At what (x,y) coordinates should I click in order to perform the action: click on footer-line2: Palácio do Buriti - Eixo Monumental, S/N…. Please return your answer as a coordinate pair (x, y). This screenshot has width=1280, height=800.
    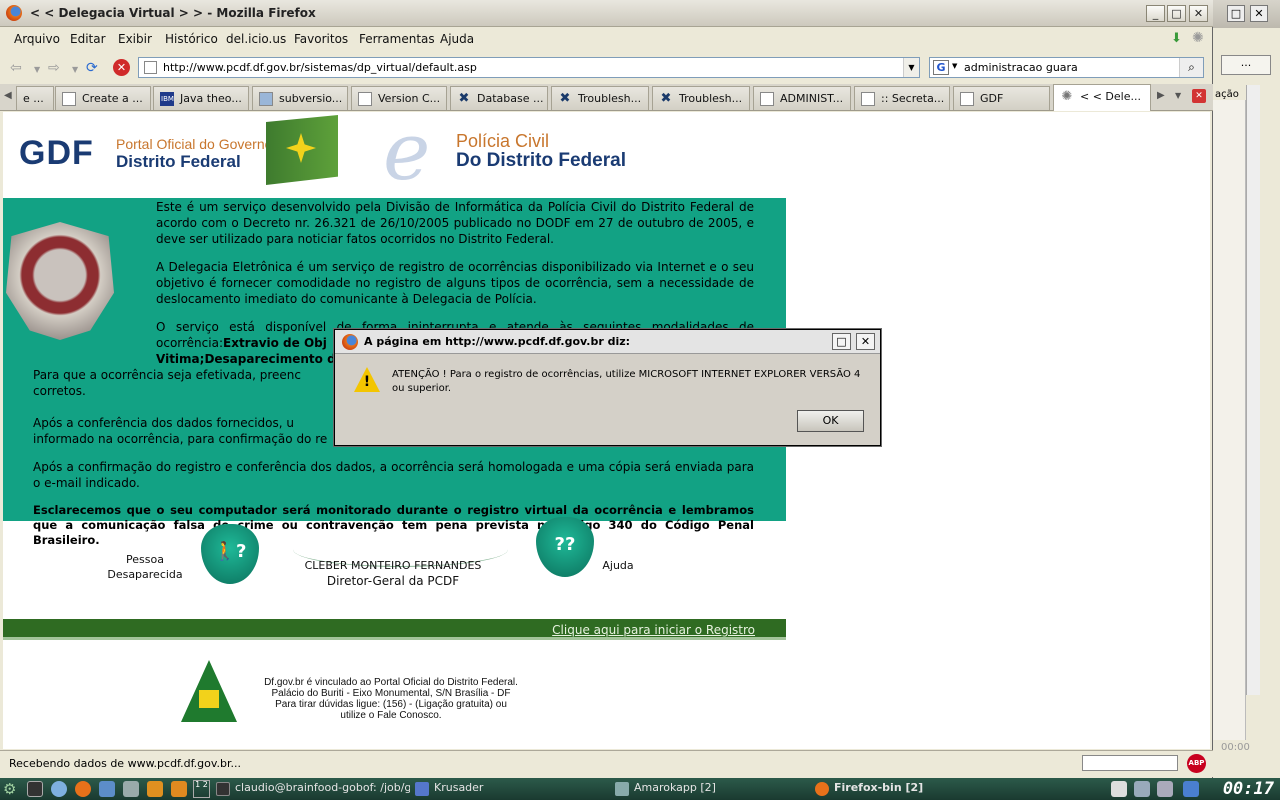
    Looking at the image, I should click on (391, 693).